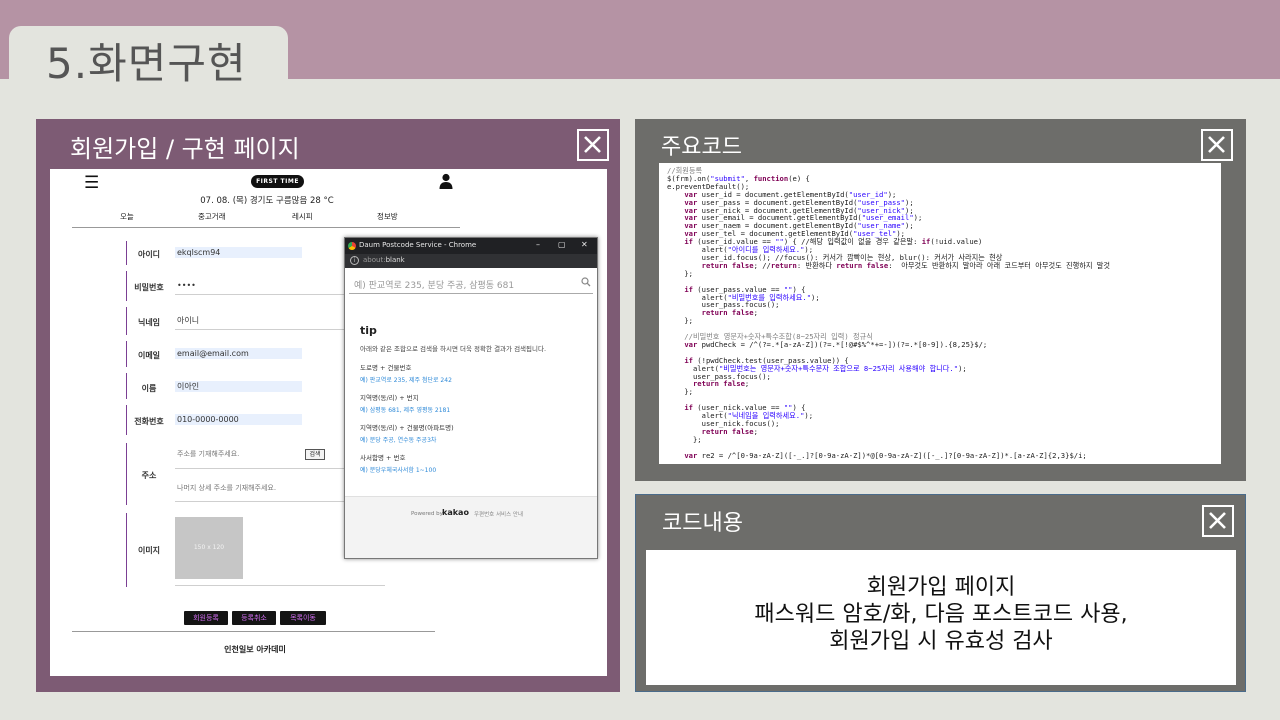 The height and width of the screenshot is (720, 1280). What do you see at coordinates (315, 454) in the screenshot?
I see `address-search-button: 검색` at bounding box center [315, 454].